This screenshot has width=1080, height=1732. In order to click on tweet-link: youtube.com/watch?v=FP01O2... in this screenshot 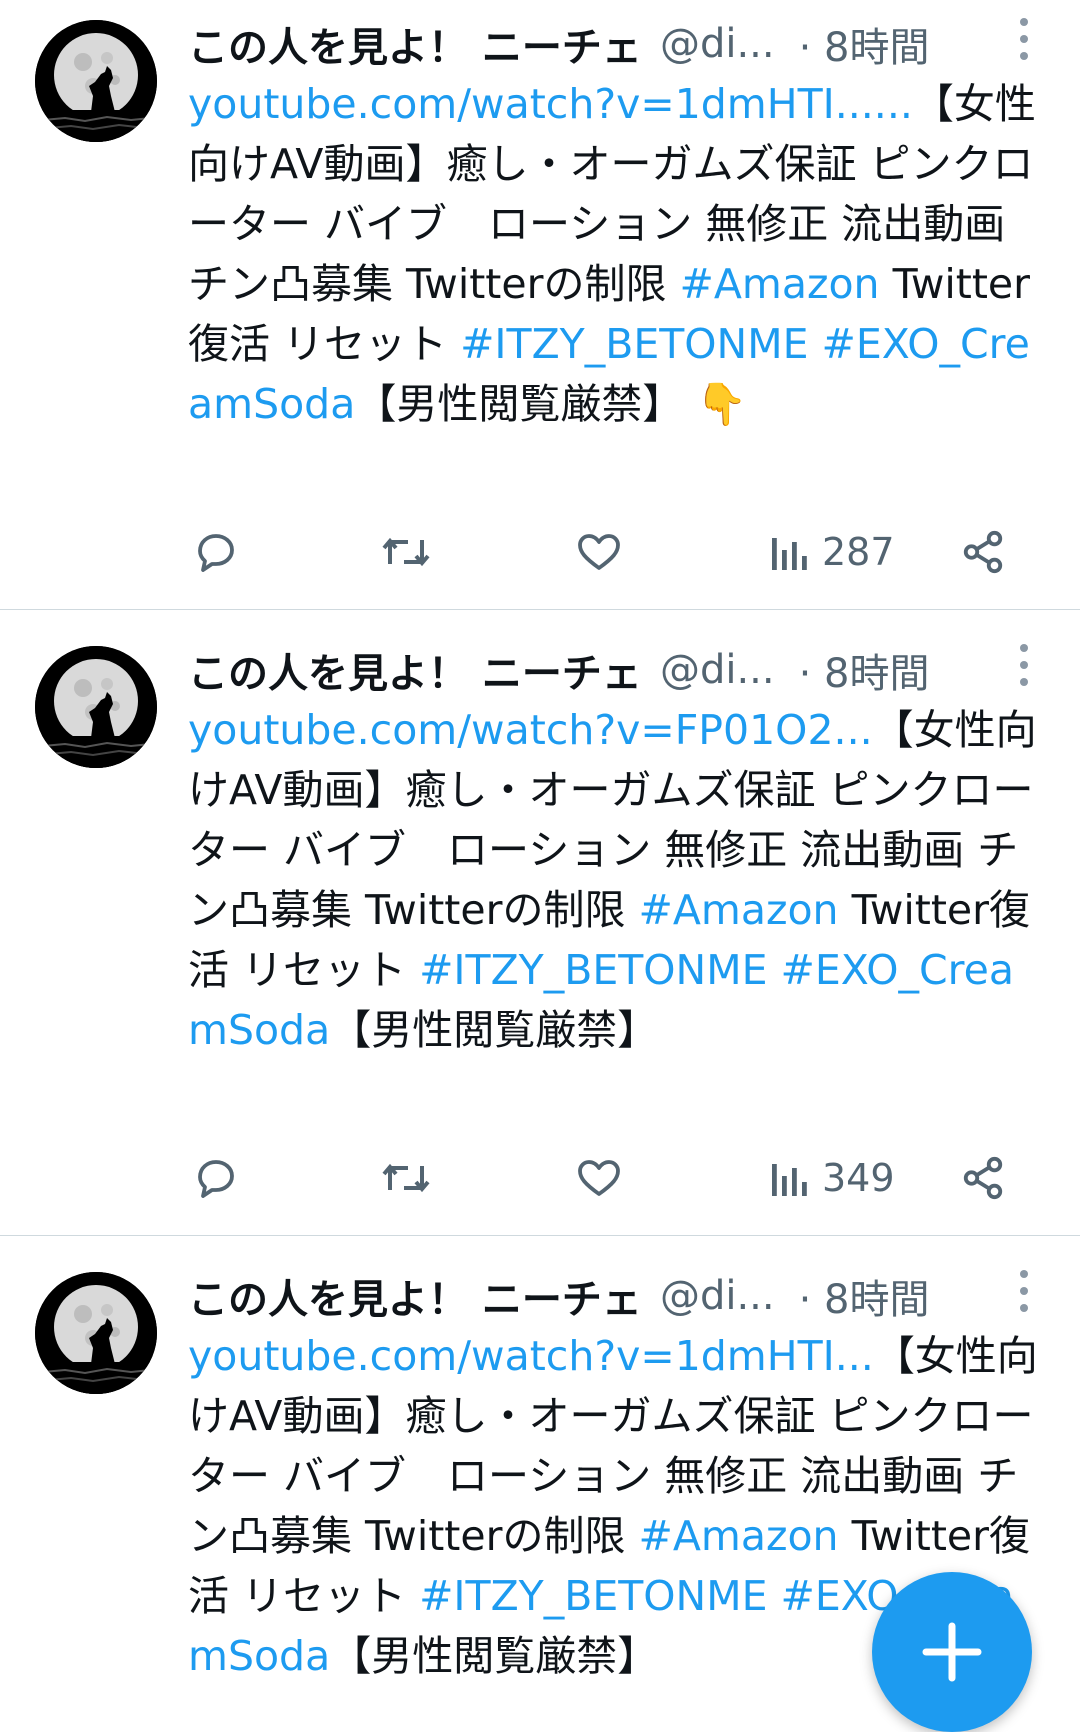, I will do `click(530, 730)`.